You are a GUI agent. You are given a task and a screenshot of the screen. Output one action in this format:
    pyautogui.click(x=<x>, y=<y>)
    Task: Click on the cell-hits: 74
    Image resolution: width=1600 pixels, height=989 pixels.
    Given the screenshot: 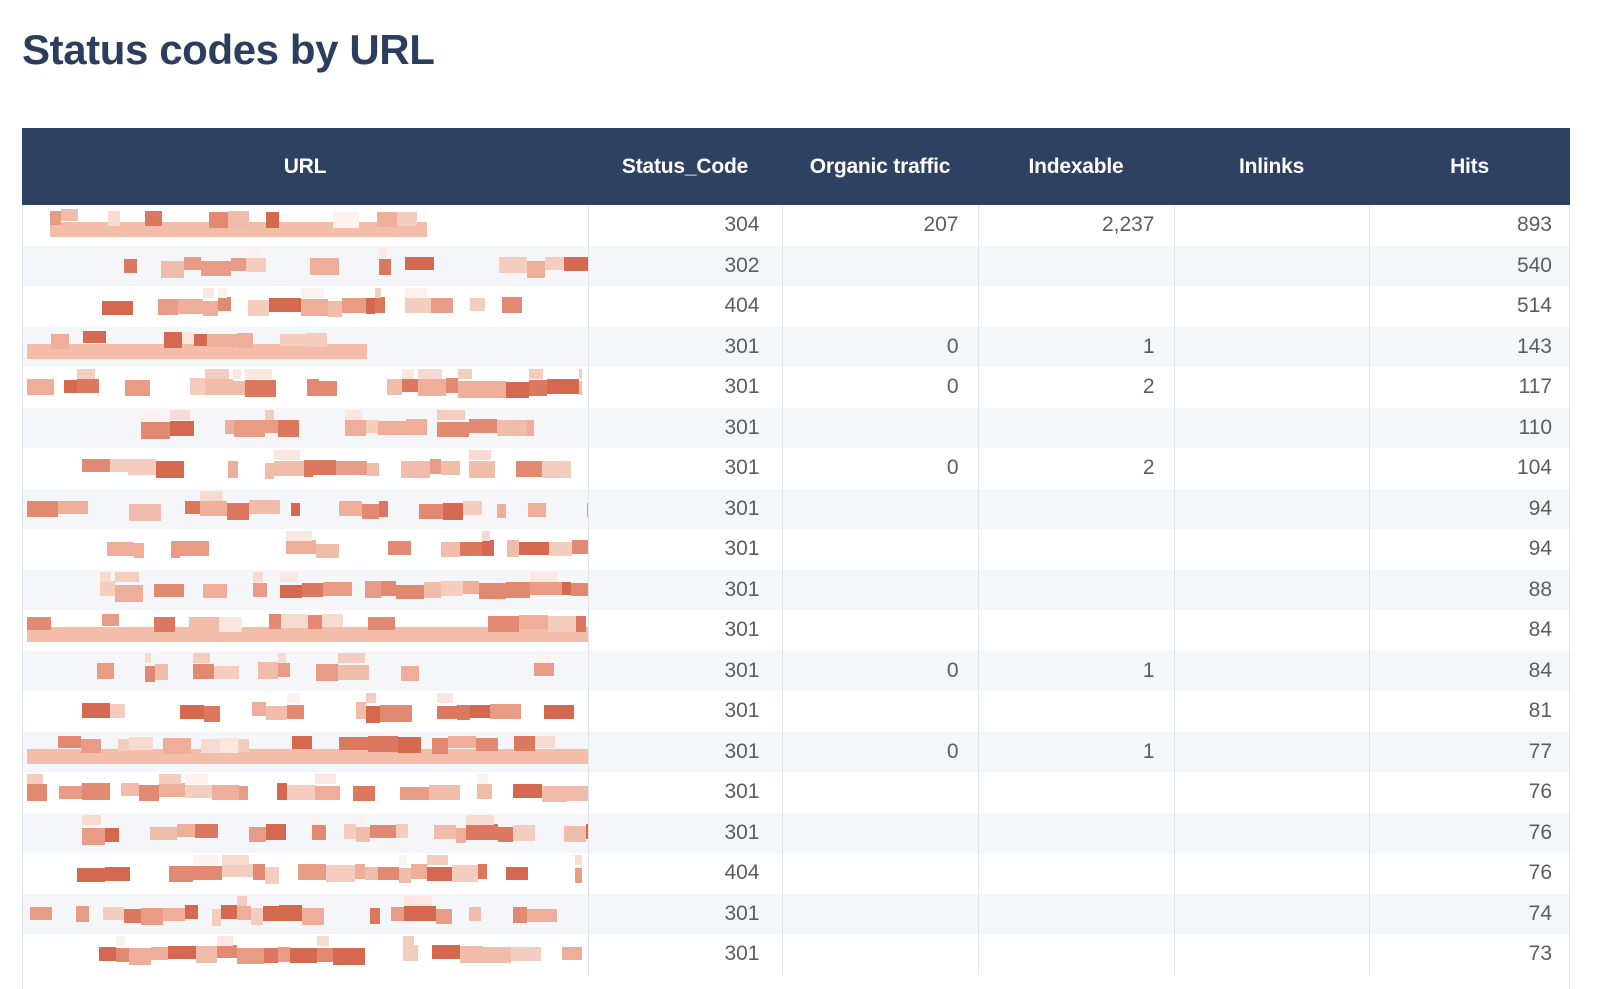 What is the action you would take?
    pyautogui.click(x=1469, y=913)
    